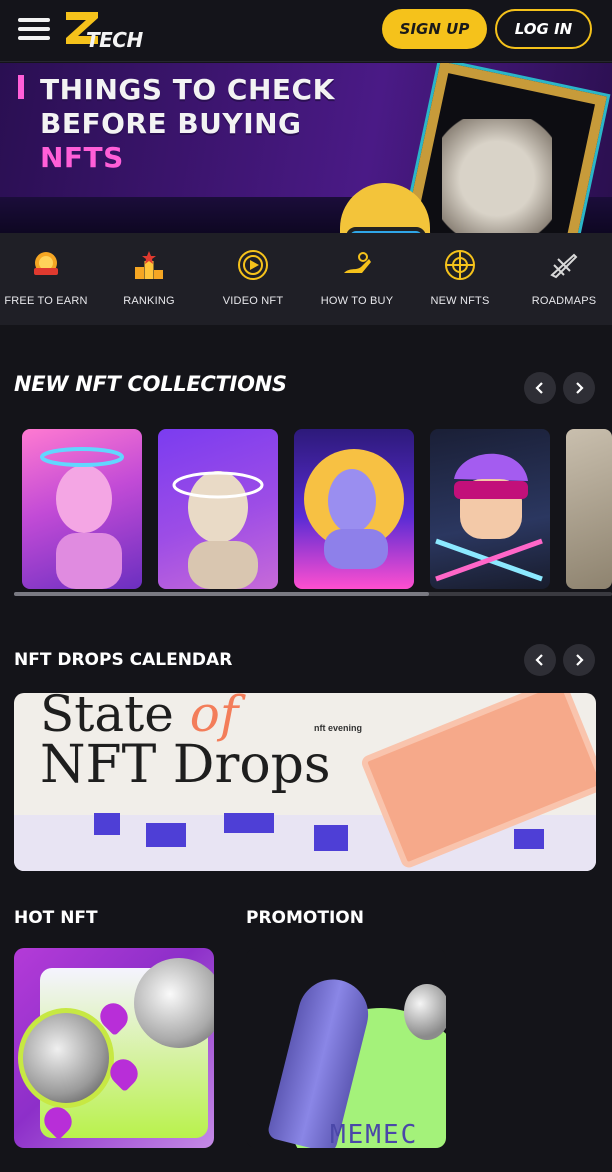  What do you see at coordinates (150, 384) in the screenshot?
I see `new-nft-collections-title: NEW NFT COLLECTIONS` at bounding box center [150, 384].